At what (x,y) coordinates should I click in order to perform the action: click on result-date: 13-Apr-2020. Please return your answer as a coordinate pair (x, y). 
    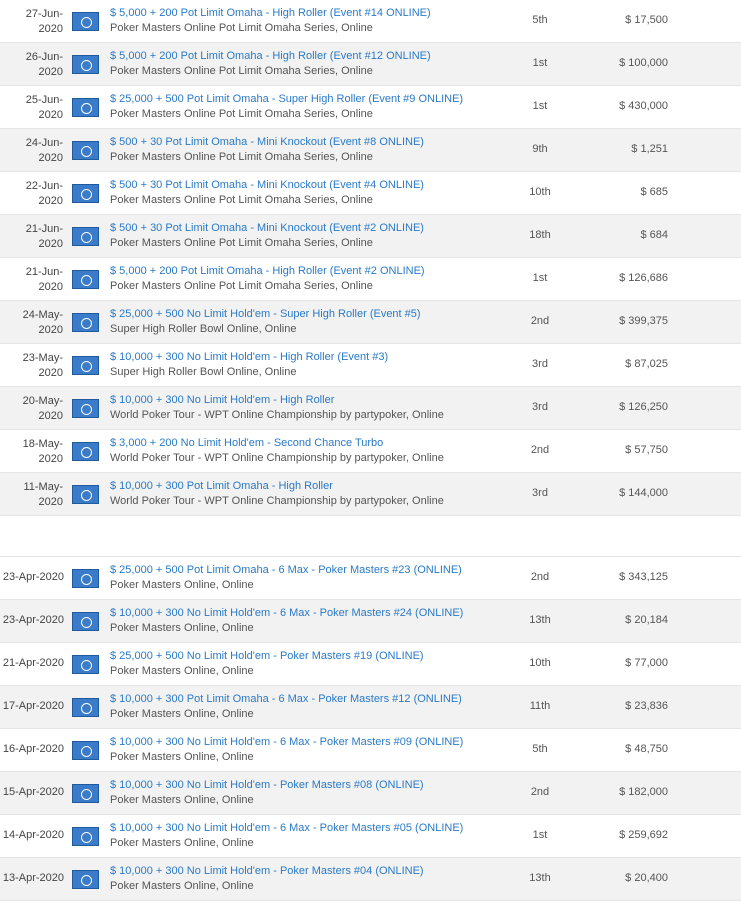
    Looking at the image, I should click on (33, 878).